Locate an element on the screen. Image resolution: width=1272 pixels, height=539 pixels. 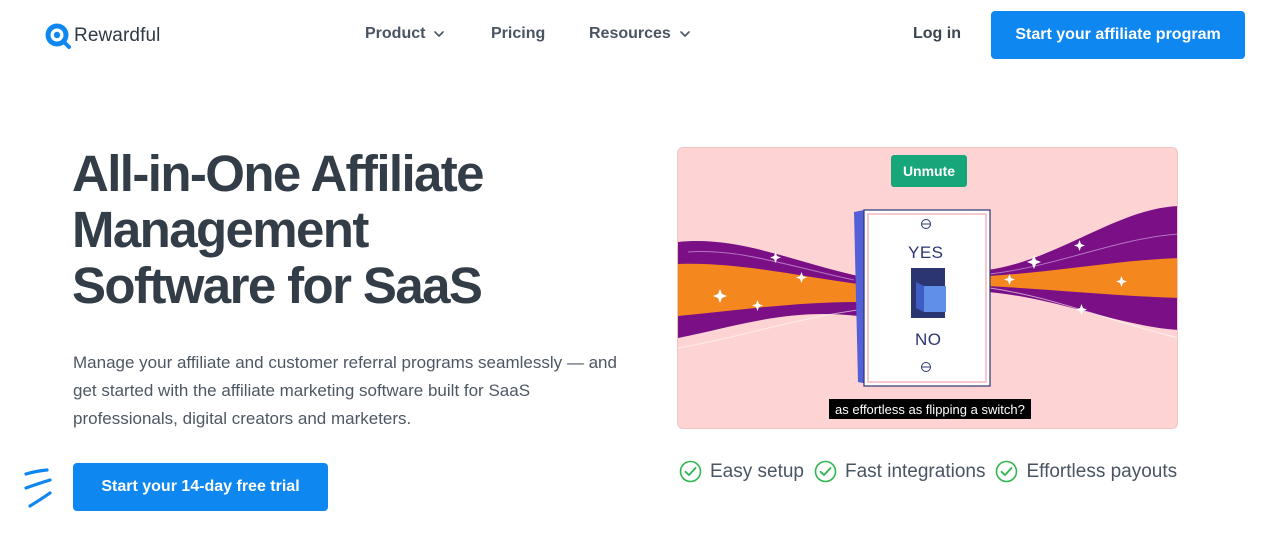
start-free-trial-button: Start your 14-day free trial is located at coordinates (200, 487).